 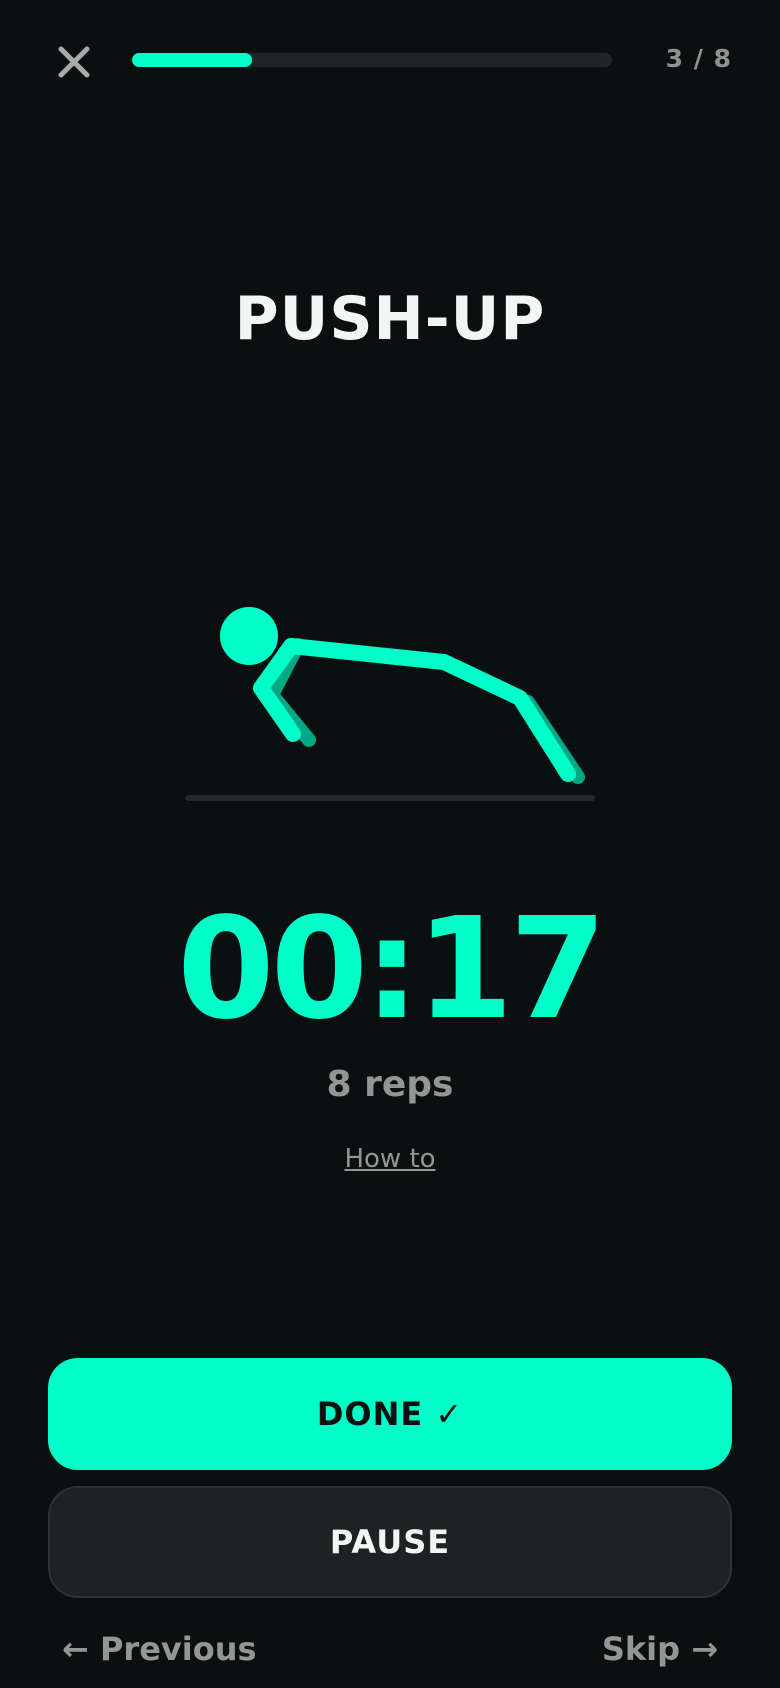 What do you see at coordinates (390, 319) in the screenshot?
I see `exercise-title: PUSH-UP` at bounding box center [390, 319].